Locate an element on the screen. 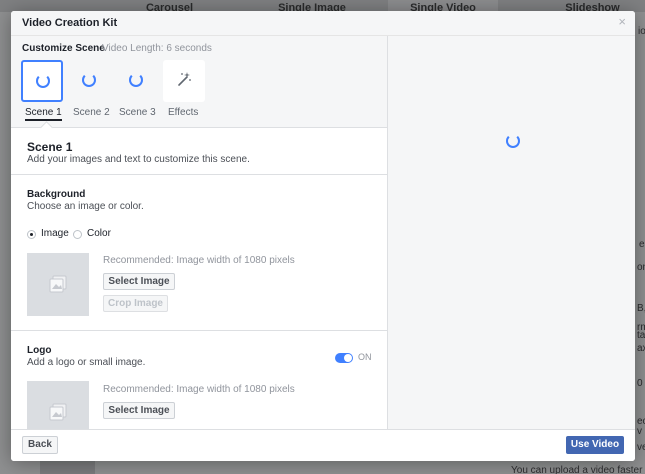  scene-3-tab: Scene 3 is located at coordinates (137, 112).